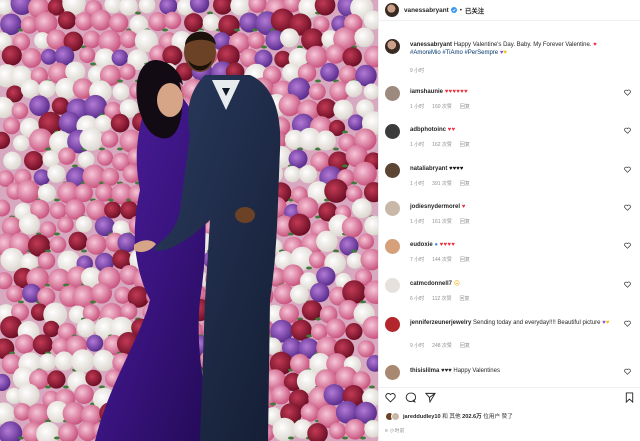 The width and height of the screenshot is (640, 441). Describe the element at coordinates (422, 417) in the screenshot. I see `liker-username: jareddudley10` at that location.